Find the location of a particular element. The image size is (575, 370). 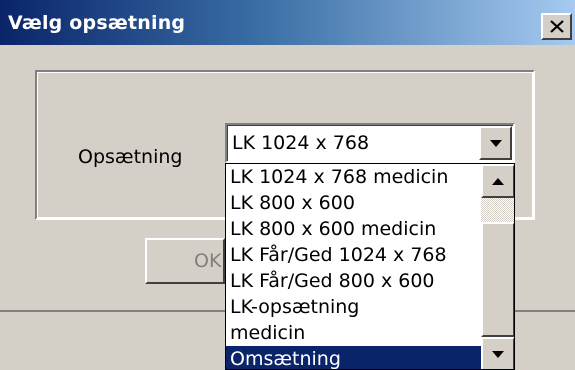

dropdown-scrollbar is located at coordinates (497, 266).